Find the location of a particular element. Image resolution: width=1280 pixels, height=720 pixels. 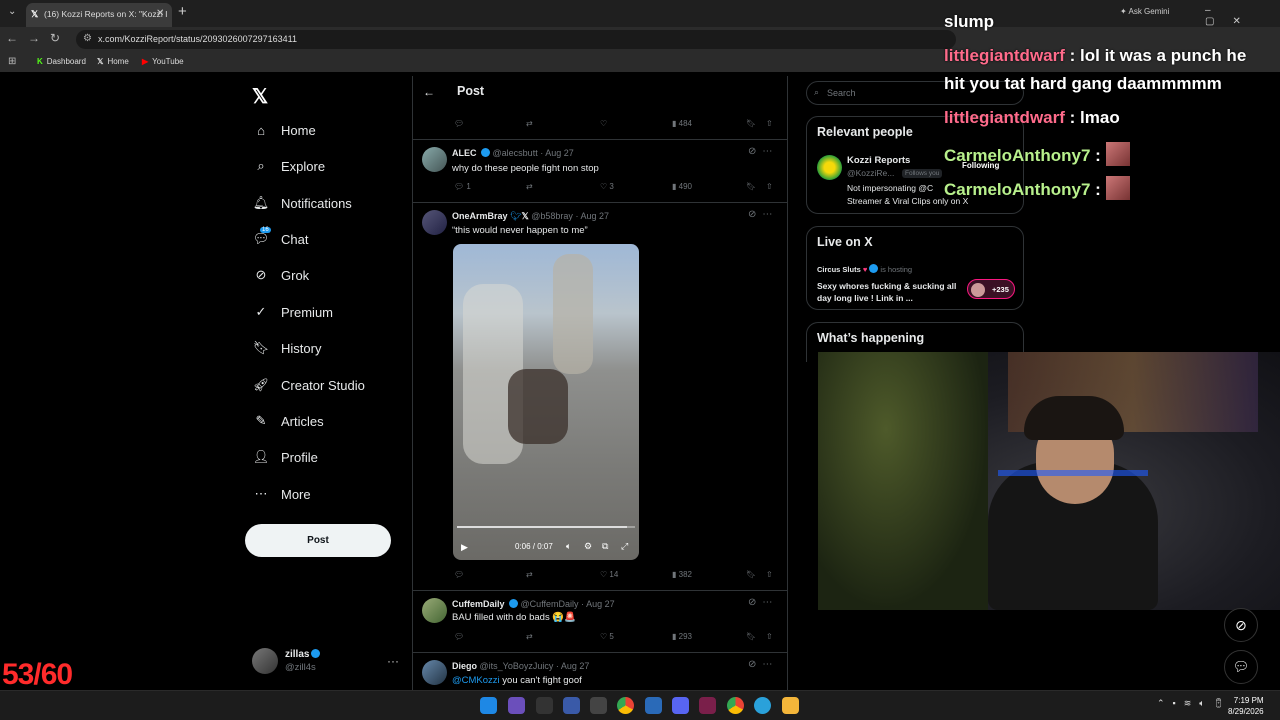

browser-tab: 𝕏 (16) Kozzi Reports on X: "Kozzi I ✕ is located at coordinates (99, 15).